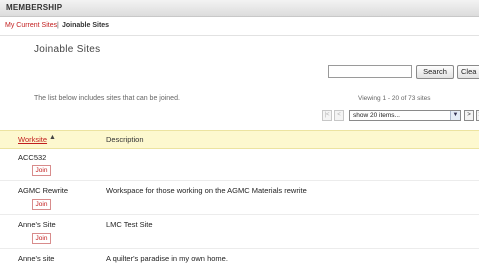 Image resolution: width=479 pixels, height=268 pixels. I want to click on description-column-header: Description, so click(125, 139).